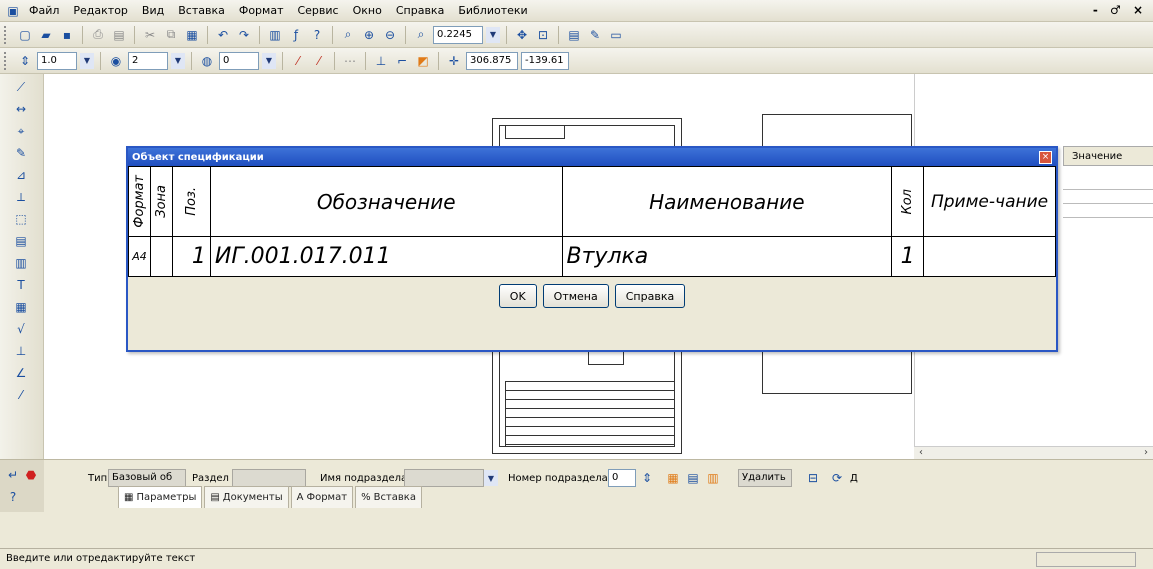  Describe the element at coordinates (160, 497) in the screenshot. I see `tab-parameters: ▦ Параметры` at that location.